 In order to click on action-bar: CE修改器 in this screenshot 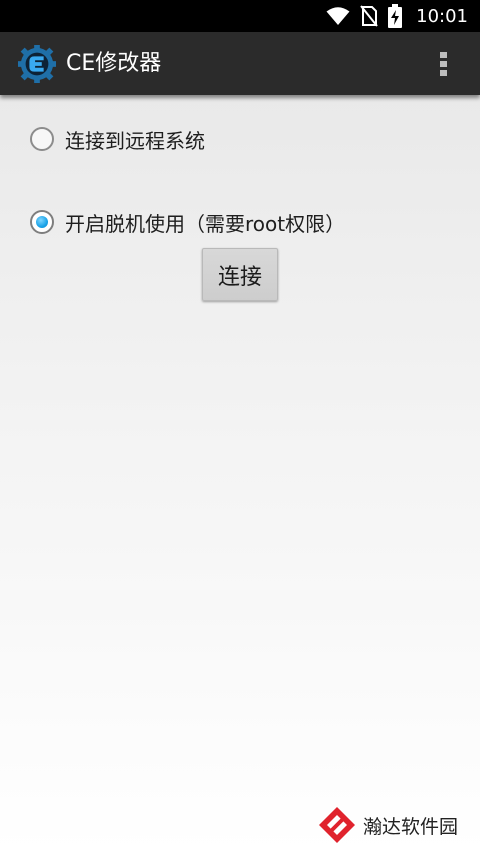, I will do `click(240, 63)`.